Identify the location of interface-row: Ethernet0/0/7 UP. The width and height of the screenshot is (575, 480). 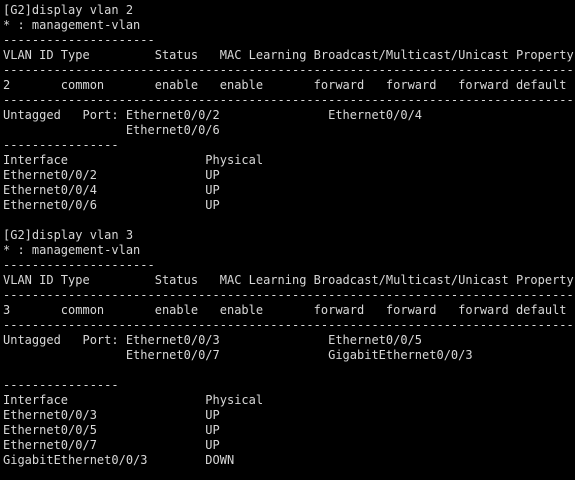
(111, 445).